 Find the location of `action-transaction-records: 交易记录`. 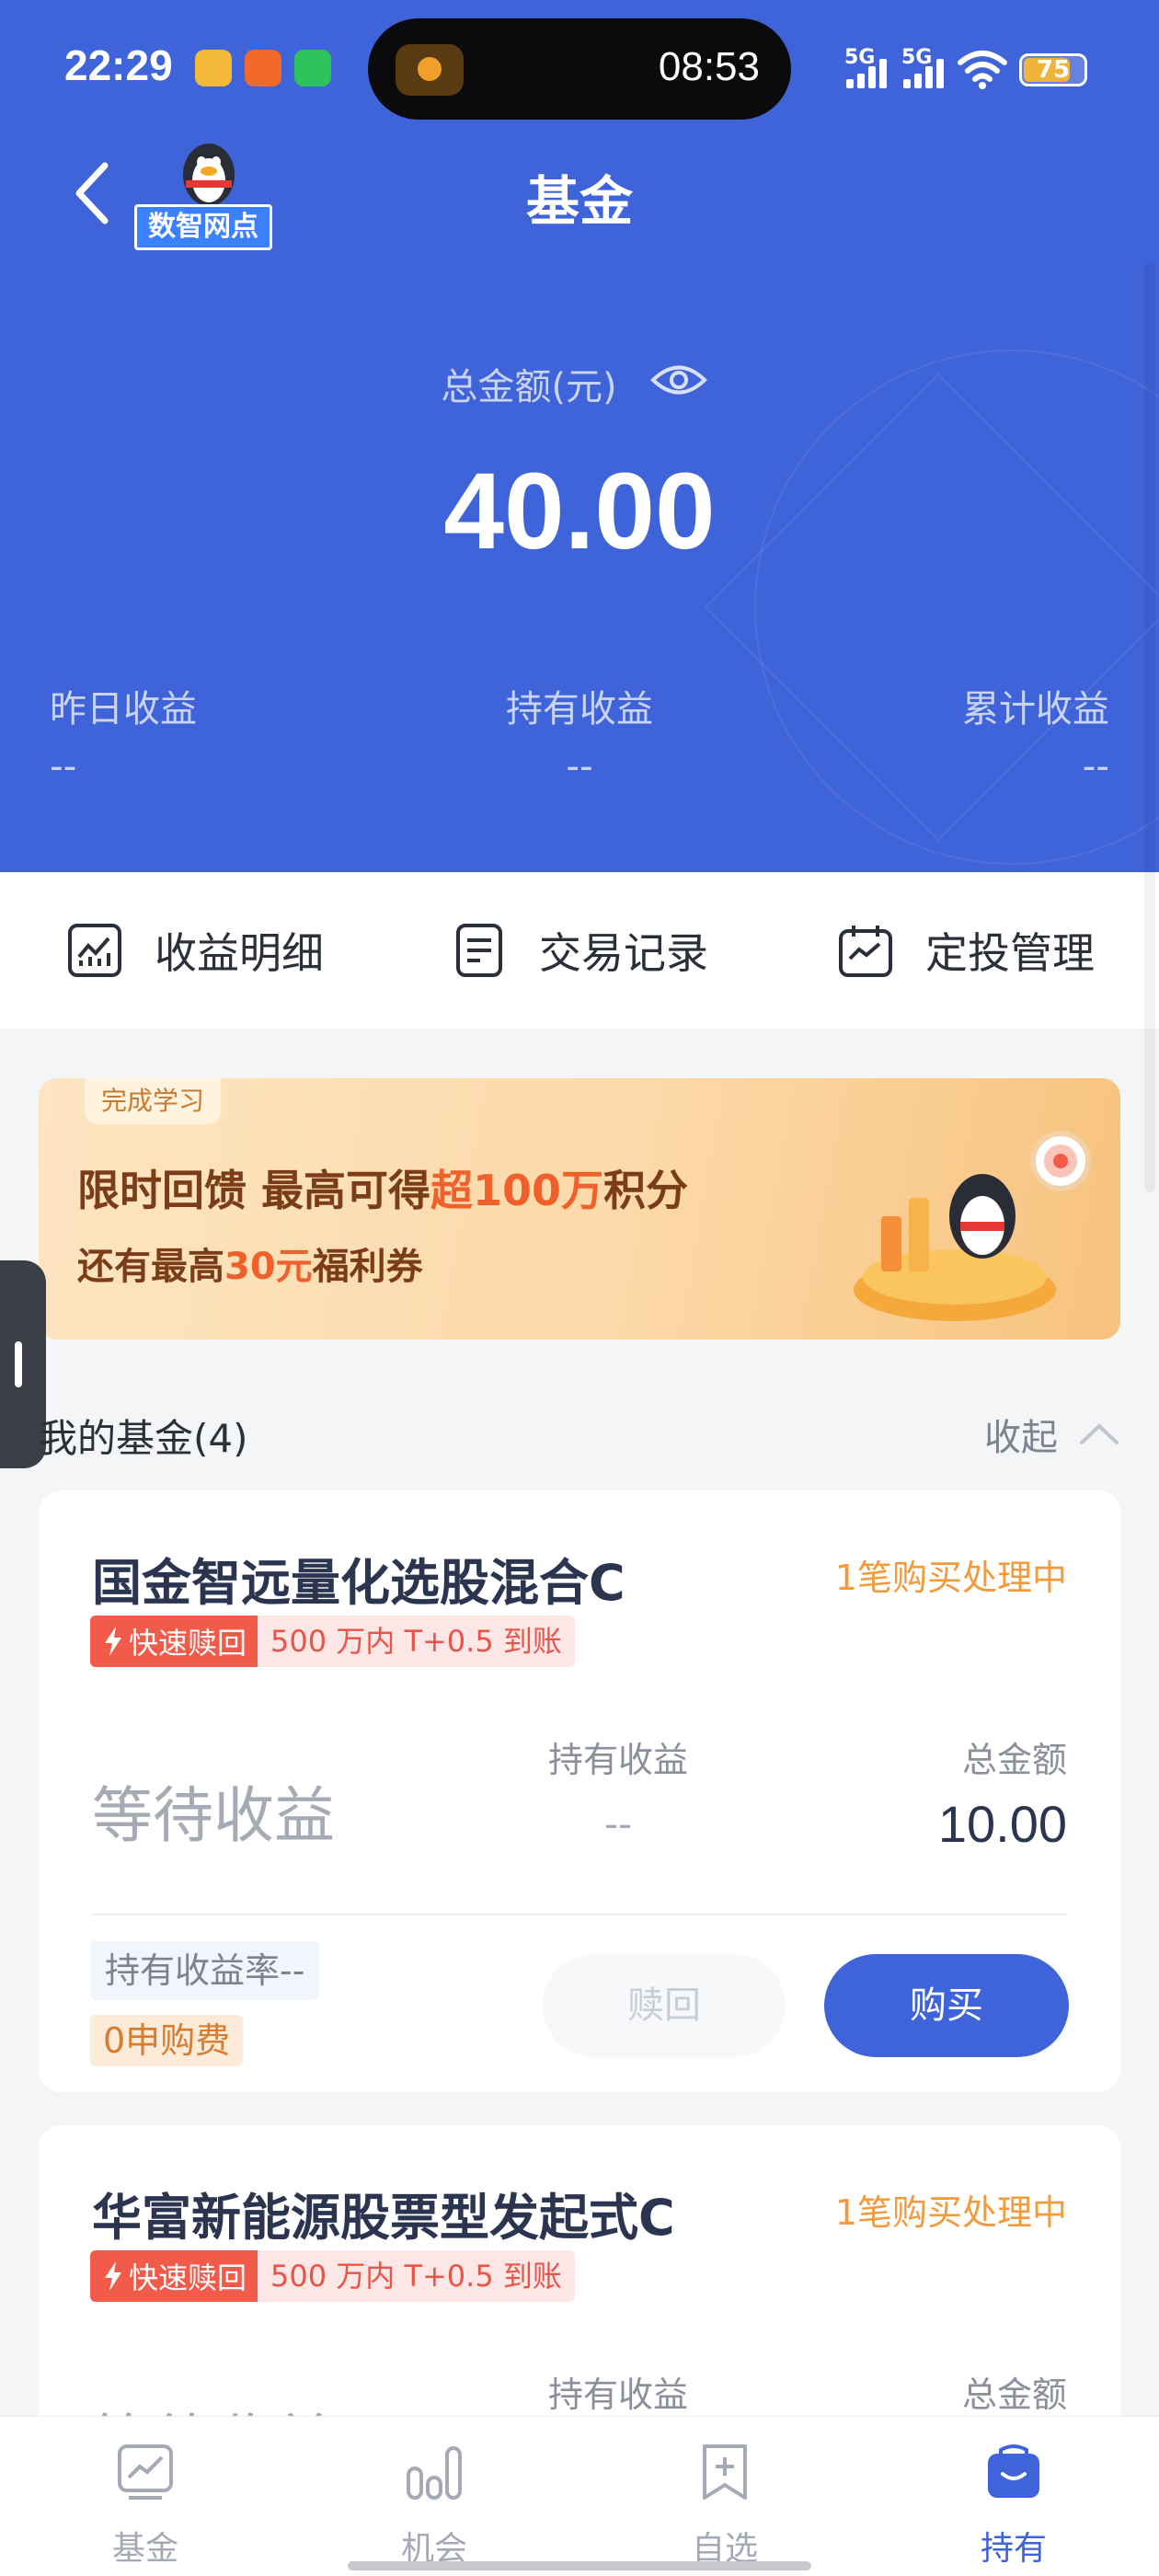

action-transaction-records: 交易记录 is located at coordinates (579, 951).